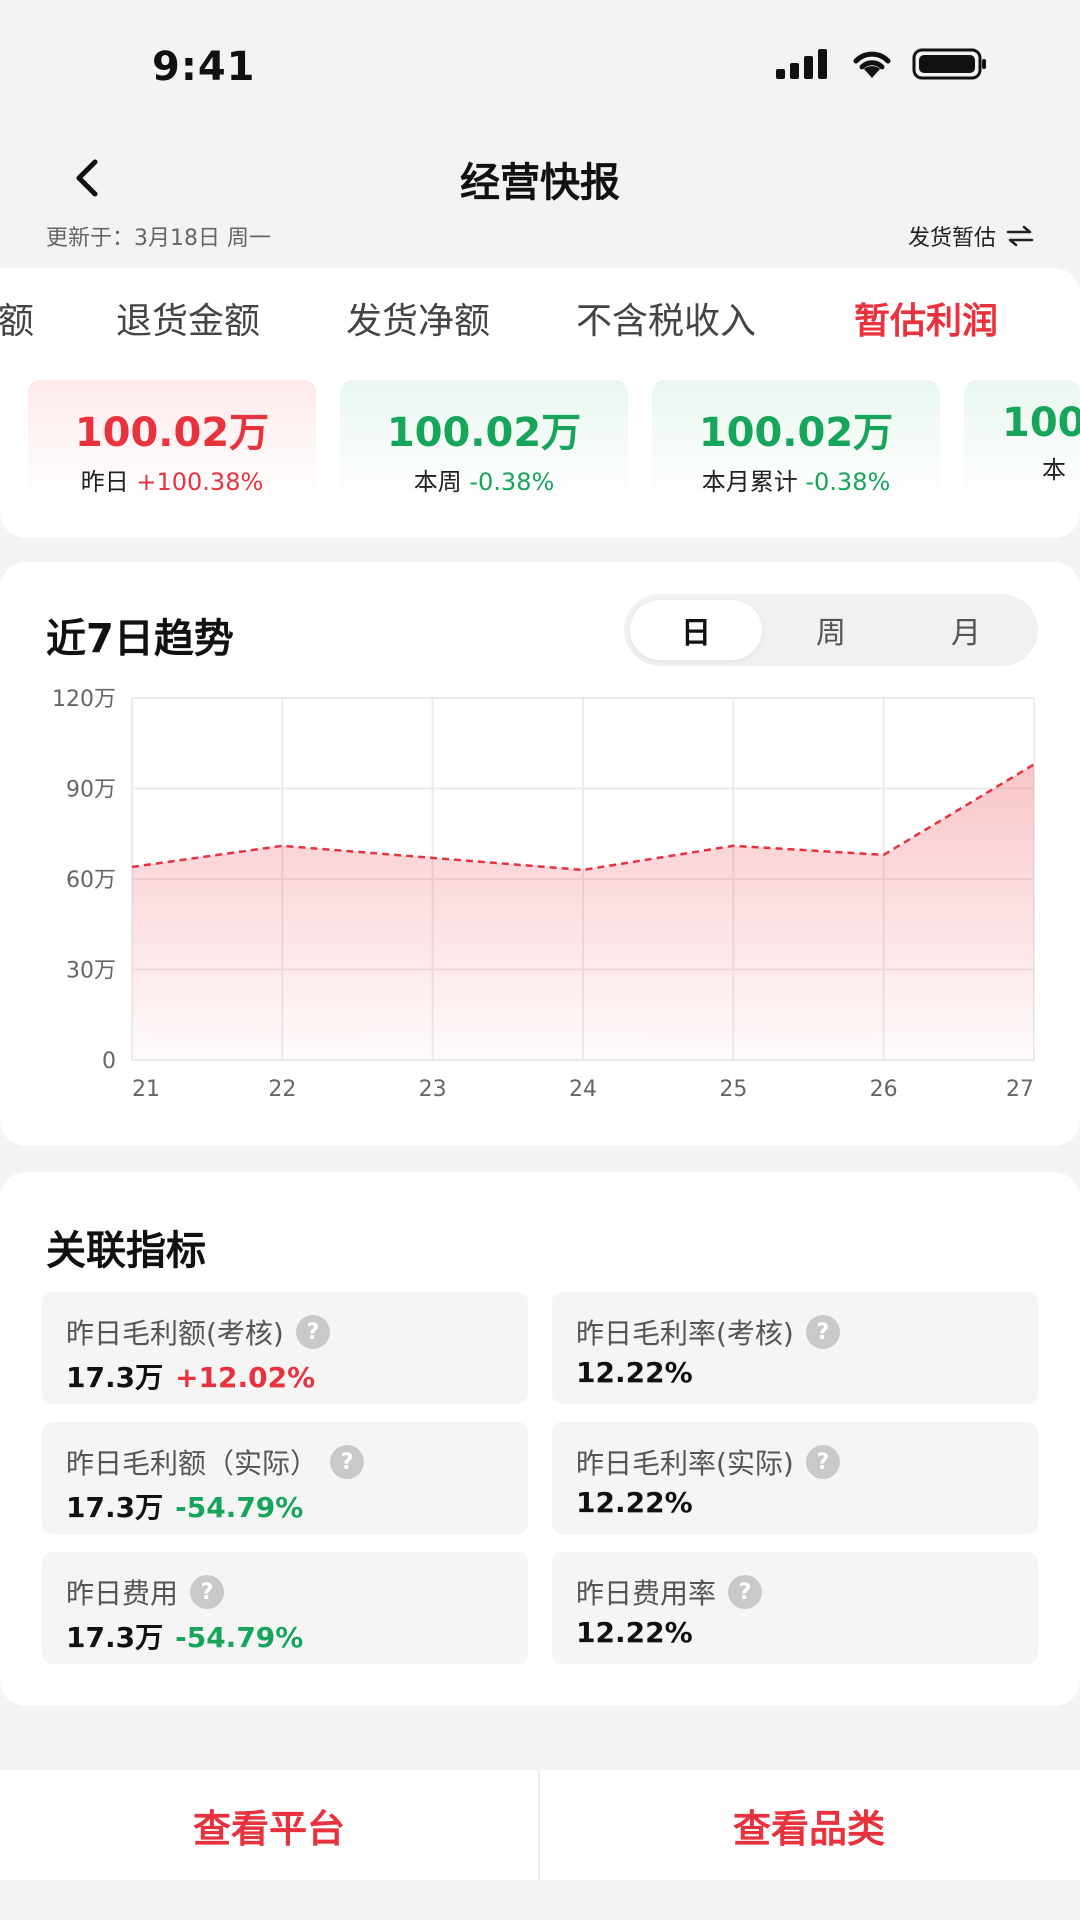 The image size is (1080, 1920). What do you see at coordinates (269, 1825) in the screenshot?
I see `view-platform-button: 查看平台` at bounding box center [269, 1825].